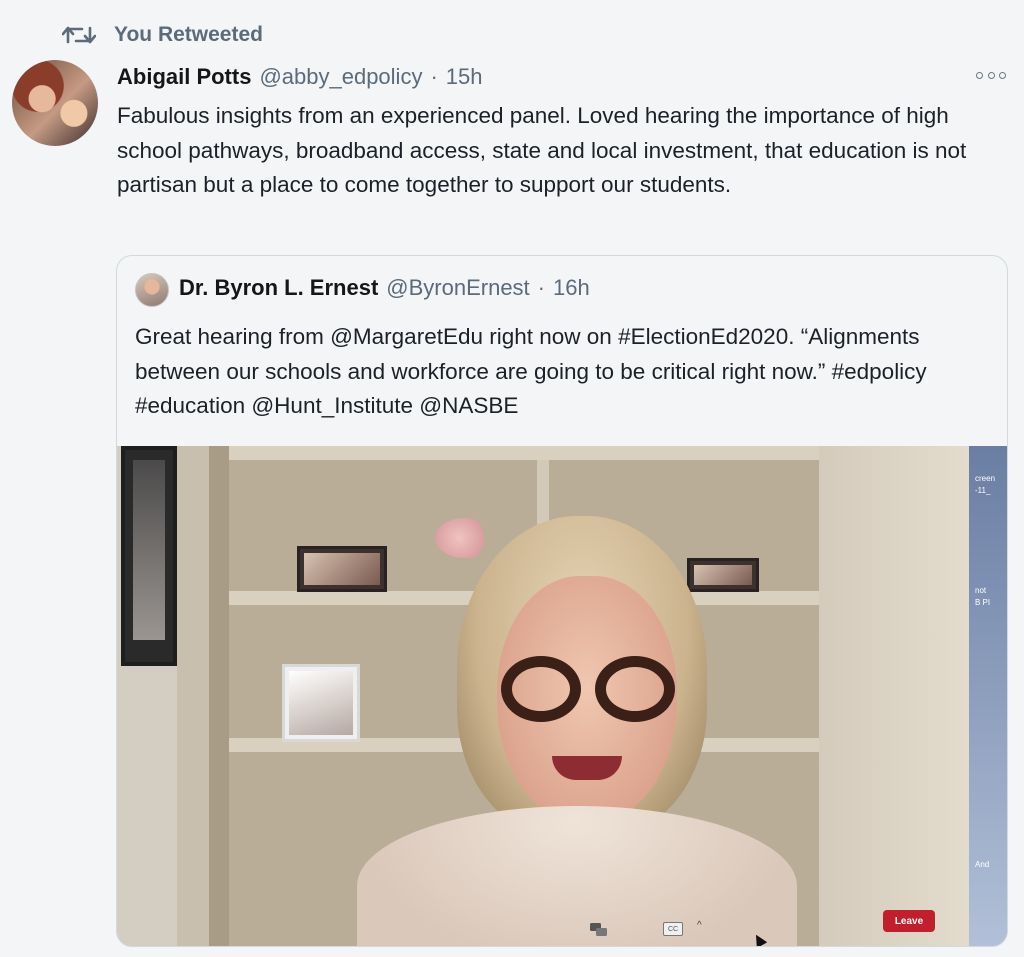 This screenshot has height=957, width=1024. I want to click on side-text: And, so click(982, 864).